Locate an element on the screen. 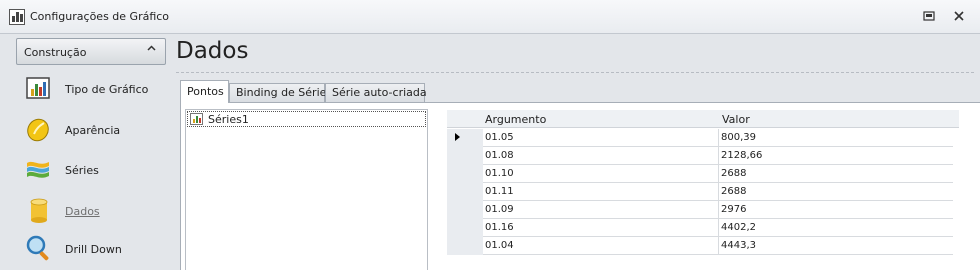 This screenshot has width=980, height=270. group-label: Construção is located at coordinates (55, 52).